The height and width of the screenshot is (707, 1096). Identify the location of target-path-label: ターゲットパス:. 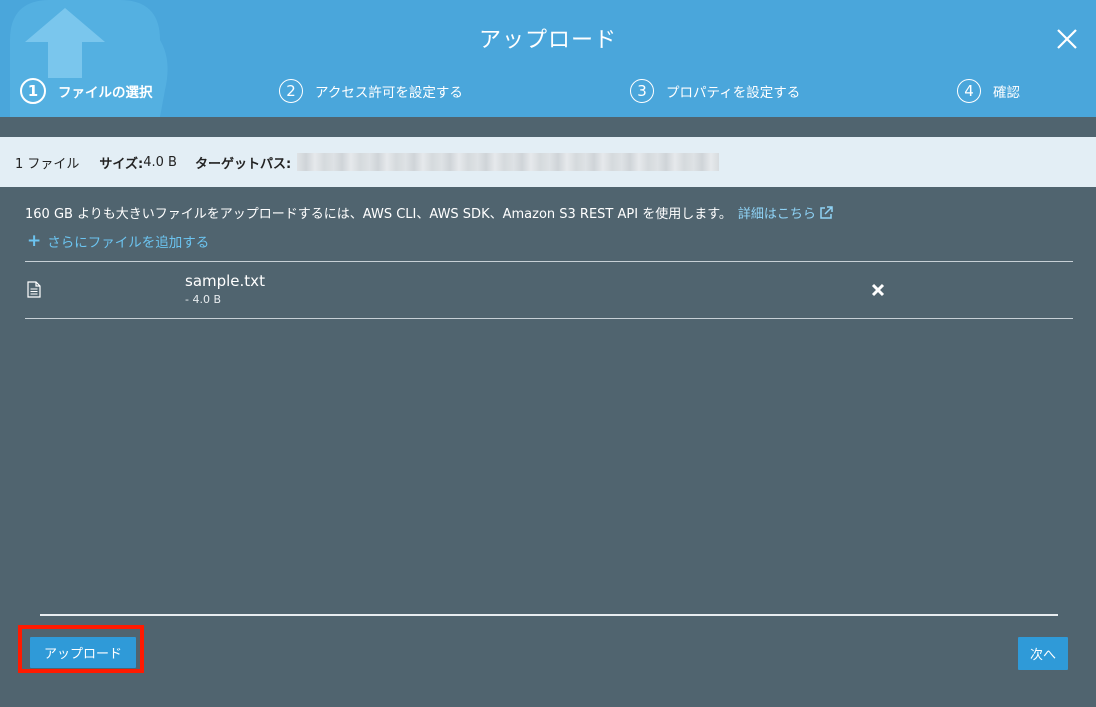
(243, 164).